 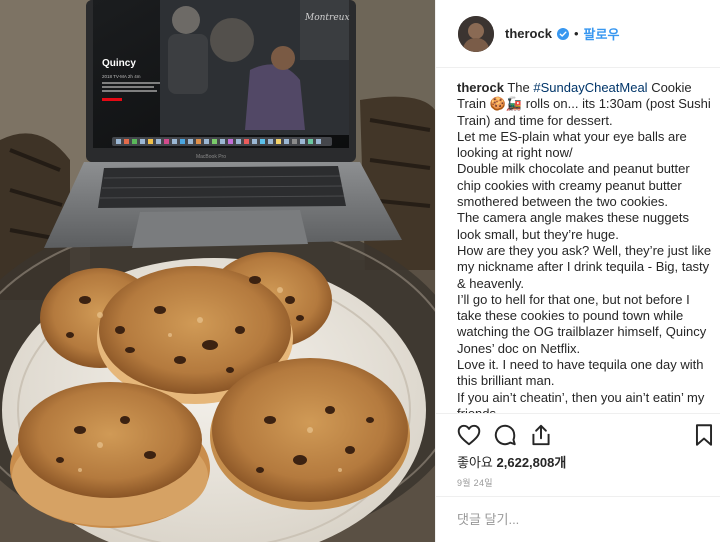 I want to click on comment-input, so click(x=562, y=519).